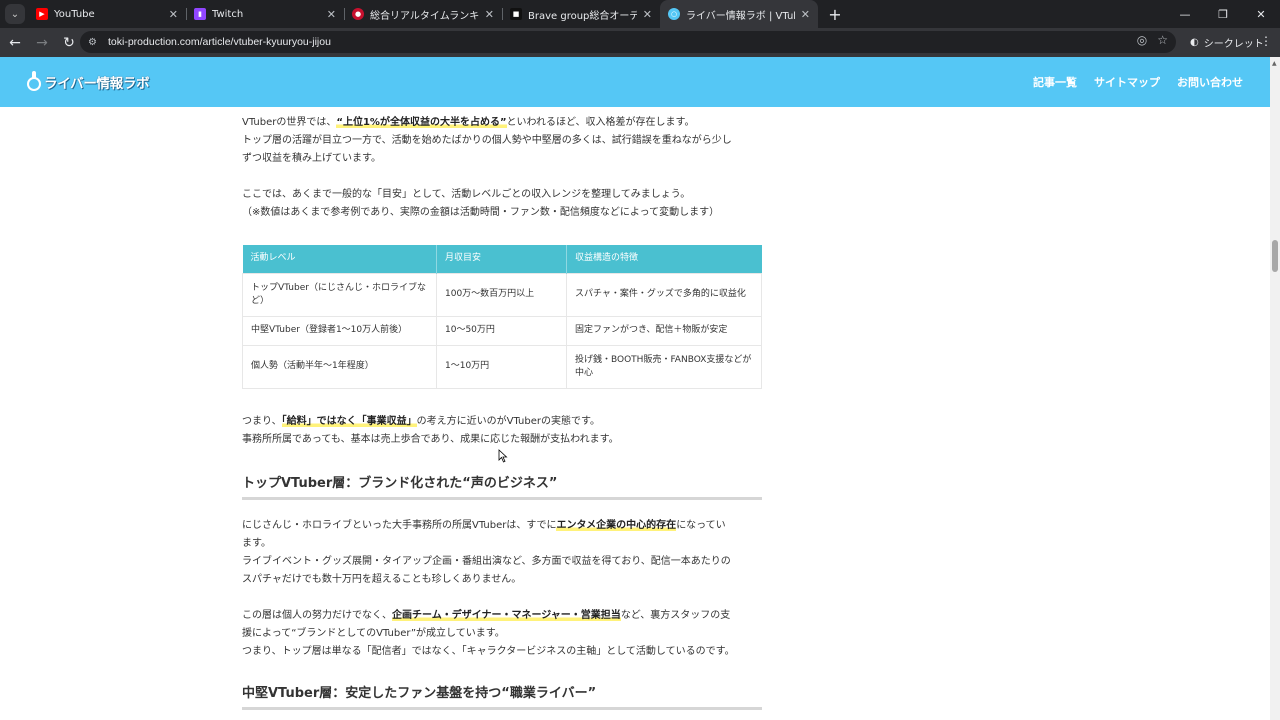  I want to click on url-host: toki-production.com, so click(154, 42).